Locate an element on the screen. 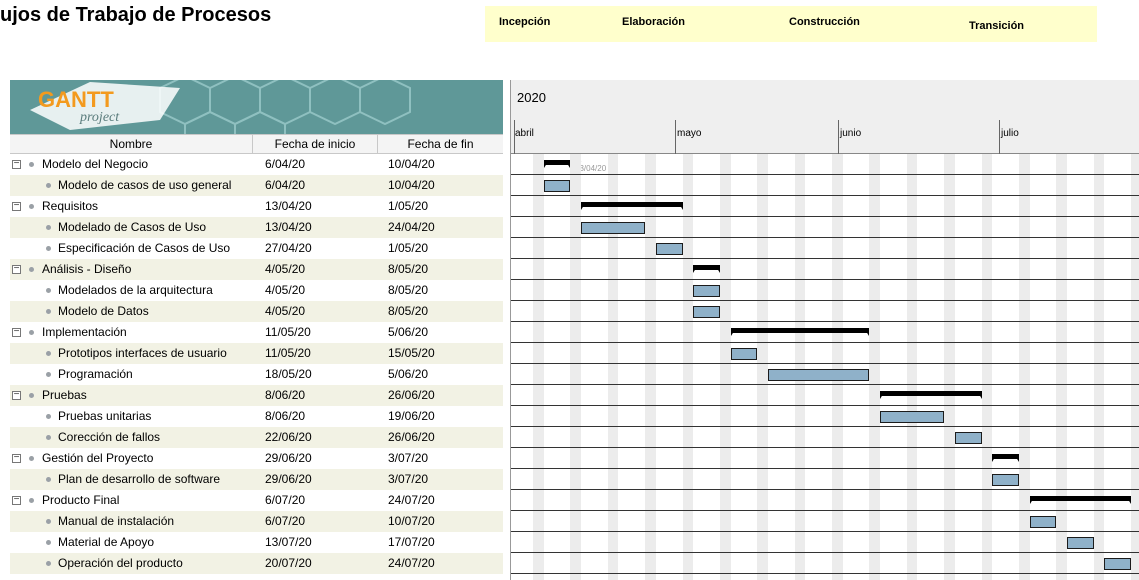  hexagon-pattern-icon: GANTT project is located at coordinates (220, 107).